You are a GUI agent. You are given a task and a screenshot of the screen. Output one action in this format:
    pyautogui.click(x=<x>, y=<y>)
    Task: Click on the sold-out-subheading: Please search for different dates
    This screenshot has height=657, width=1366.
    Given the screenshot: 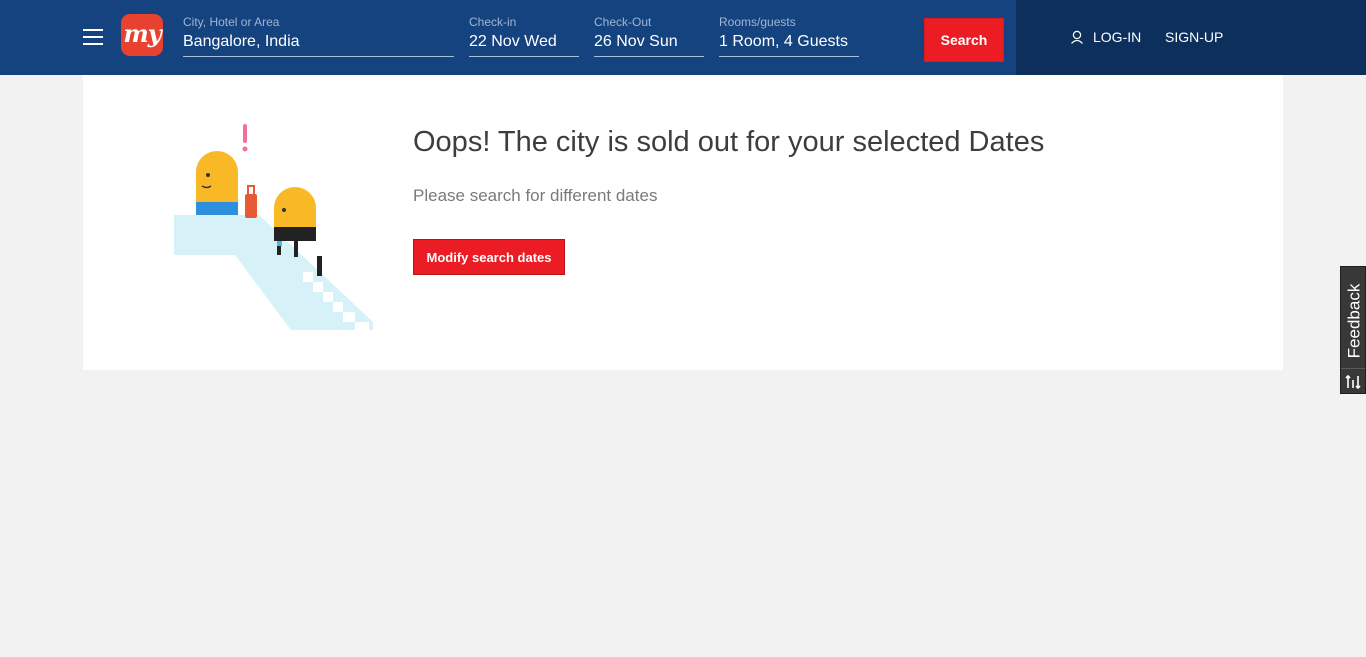 What is the action you would take?
    pyautogui.click(x=535, y=195)
    